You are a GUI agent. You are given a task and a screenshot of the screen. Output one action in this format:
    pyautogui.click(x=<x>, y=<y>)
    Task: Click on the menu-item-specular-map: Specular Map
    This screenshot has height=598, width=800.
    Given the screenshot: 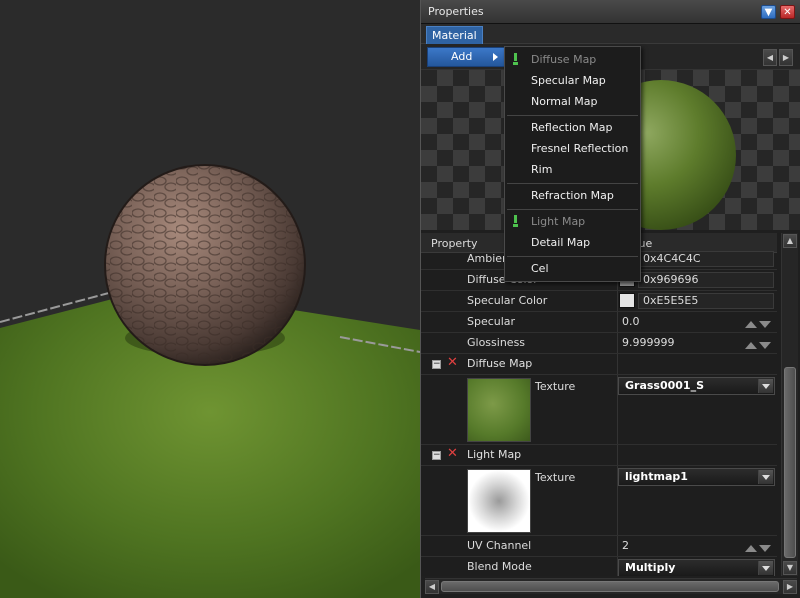 What is the action you would take?
    pyautogui.click(x=572, y=80)
    